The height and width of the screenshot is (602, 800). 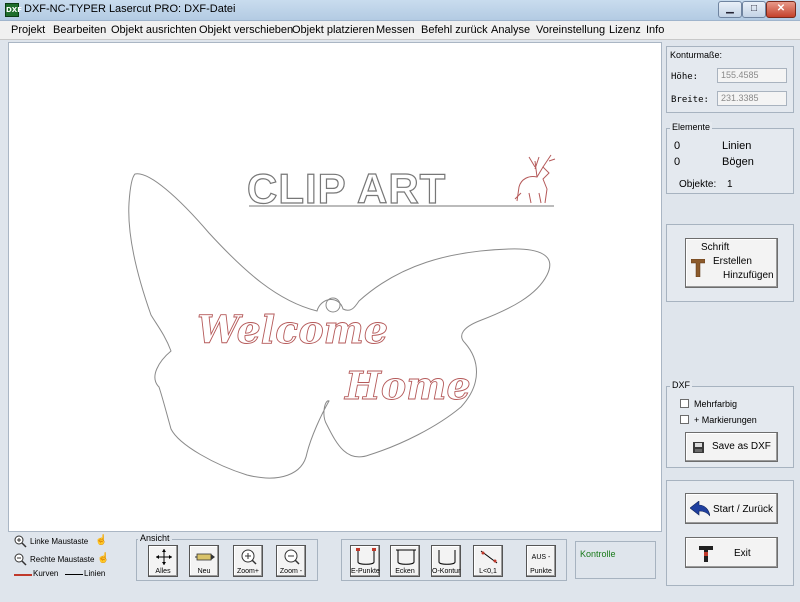 I want to click on punkte-button: AUS - Punkte, so click(x=541, y=561).